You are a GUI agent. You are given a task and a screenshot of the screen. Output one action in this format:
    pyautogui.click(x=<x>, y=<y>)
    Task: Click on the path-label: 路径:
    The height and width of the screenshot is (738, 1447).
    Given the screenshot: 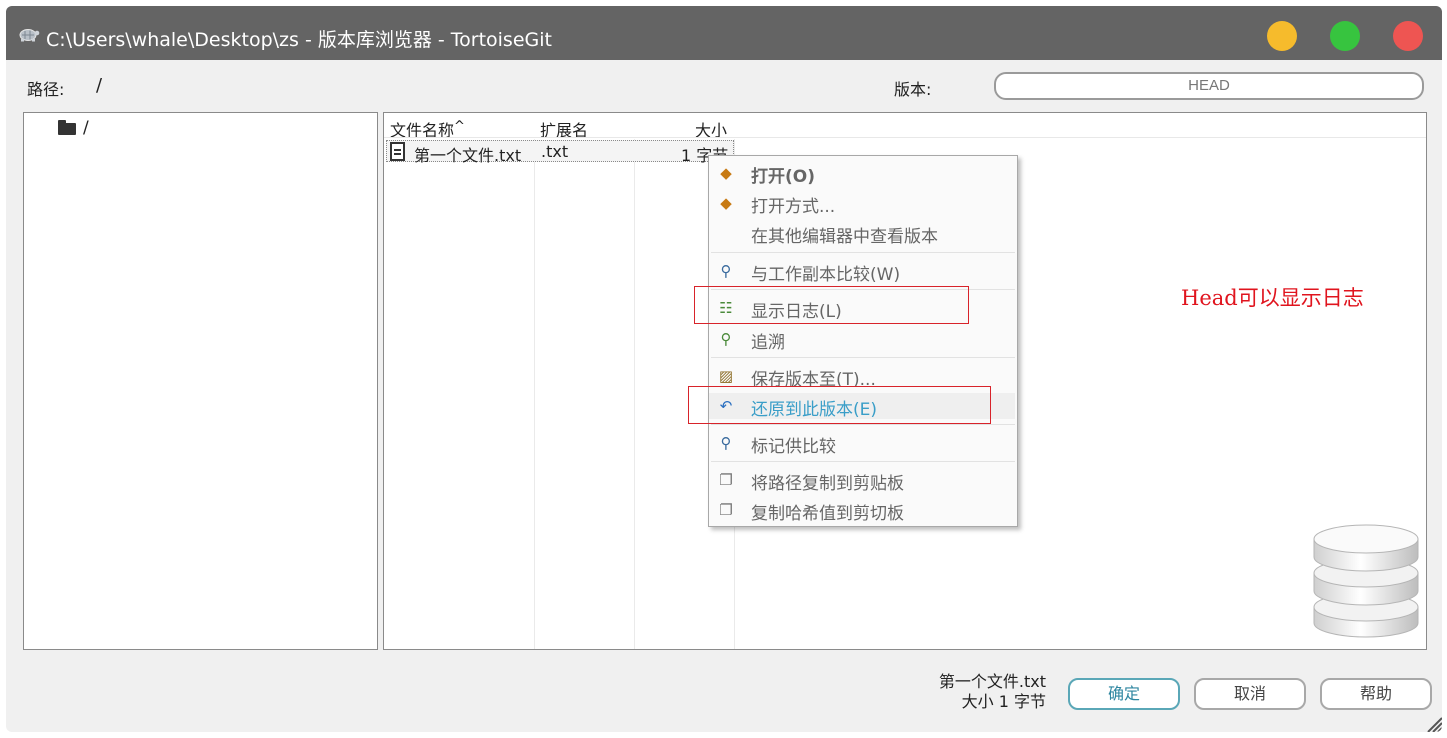 What is the action you would take?
    pyautogui.click(x=46, y=89)
    